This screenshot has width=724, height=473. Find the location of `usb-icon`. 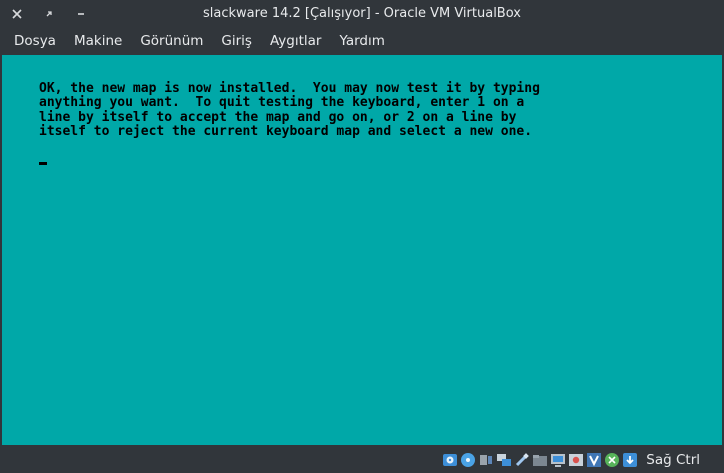

usb-icon is located at coordinates (522, 460).